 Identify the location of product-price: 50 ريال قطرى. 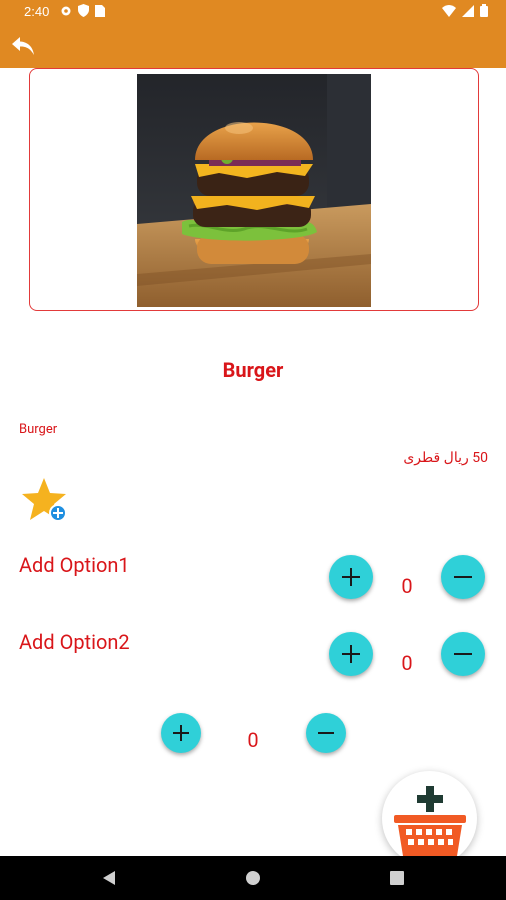
(445, 458).